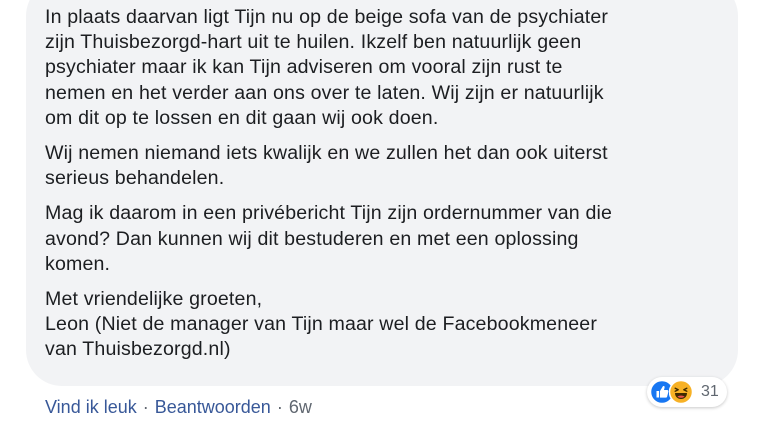  Describe the element at coordinates (681, 392) in the screenshot. I see `haha-icon` at that location.